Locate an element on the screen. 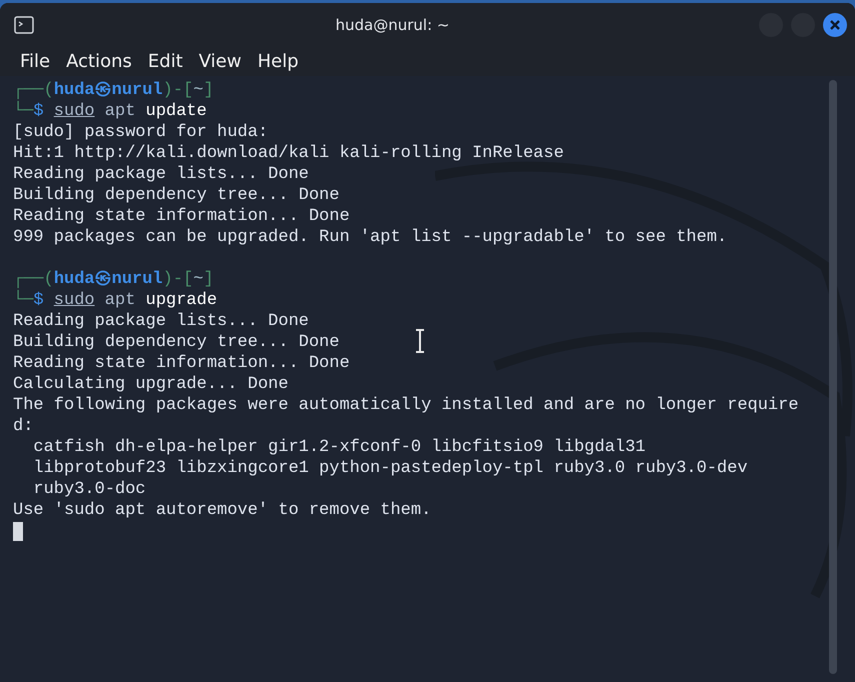 Image resolution: width=855 pixels, height=682 pixels. menu-item: Actions is located at coordinates (99, 61).